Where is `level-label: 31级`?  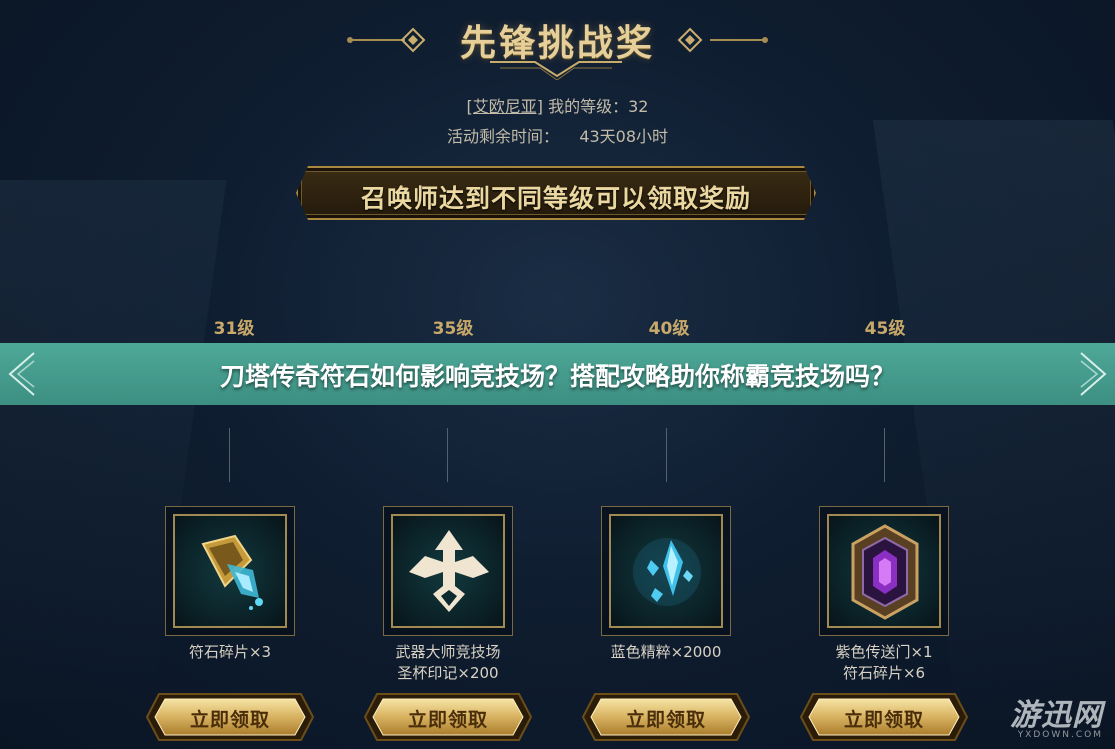 level-label: 31级 is located at coordinates (234, 329).